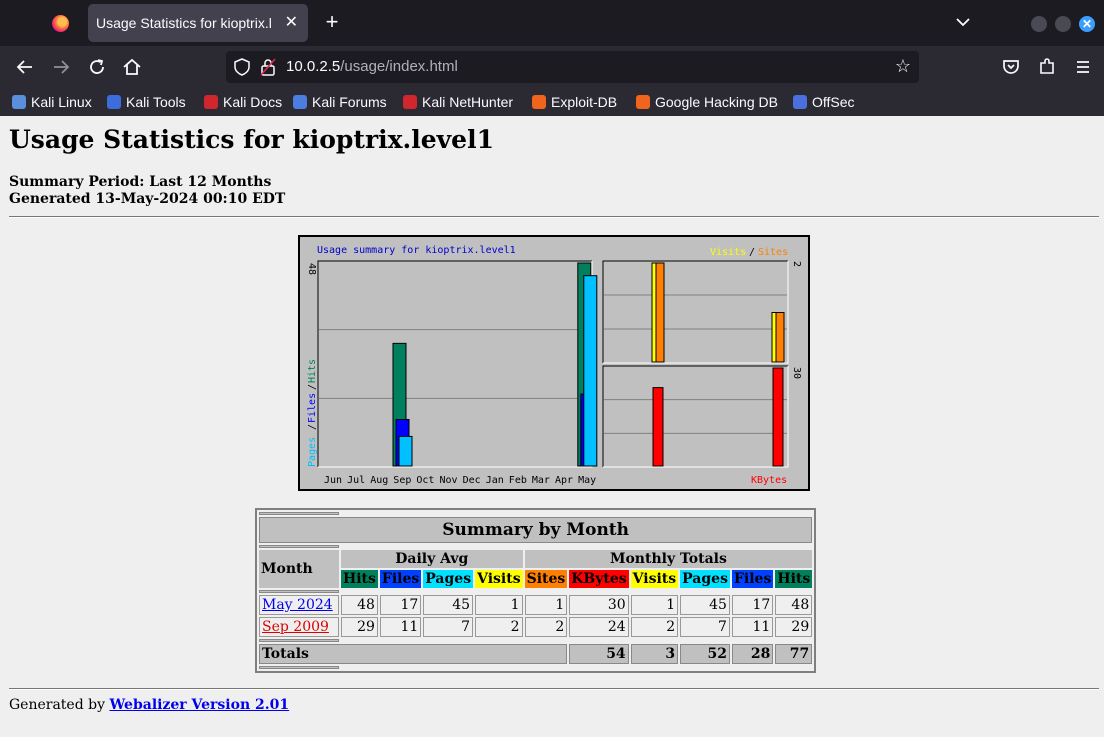 Image resolution: width=1104 pixels, height=737 pixels. What do you see at coordinates (654, 579) in the screenshot?
I see `monthly-col-visits: Visits` at bounding box center [654, 579].